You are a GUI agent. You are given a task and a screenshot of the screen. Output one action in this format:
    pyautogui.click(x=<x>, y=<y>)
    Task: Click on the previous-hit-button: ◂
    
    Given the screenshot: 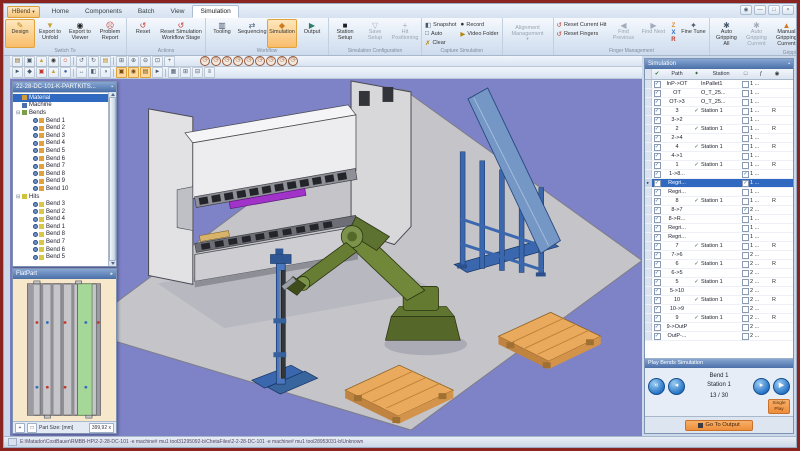 What is the action you would take?
    pyautogui.click(x=676, y=386)
    